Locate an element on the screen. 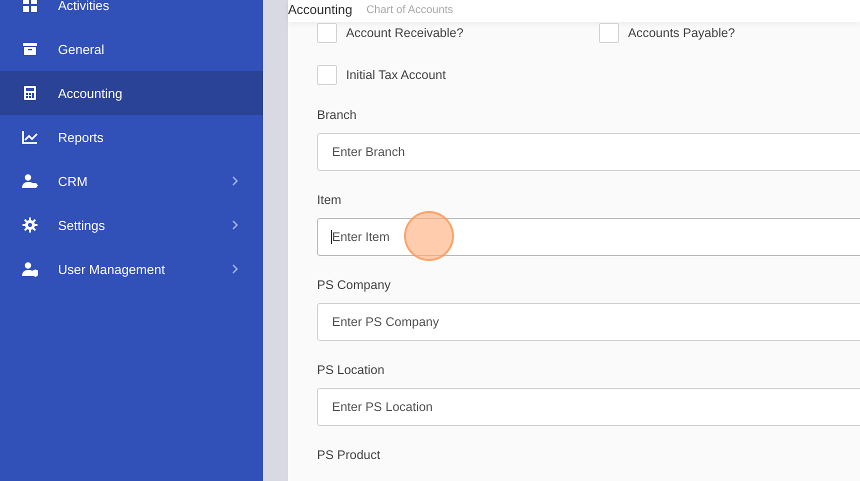  page-title: Accounting is located at coordinates (320, 10).